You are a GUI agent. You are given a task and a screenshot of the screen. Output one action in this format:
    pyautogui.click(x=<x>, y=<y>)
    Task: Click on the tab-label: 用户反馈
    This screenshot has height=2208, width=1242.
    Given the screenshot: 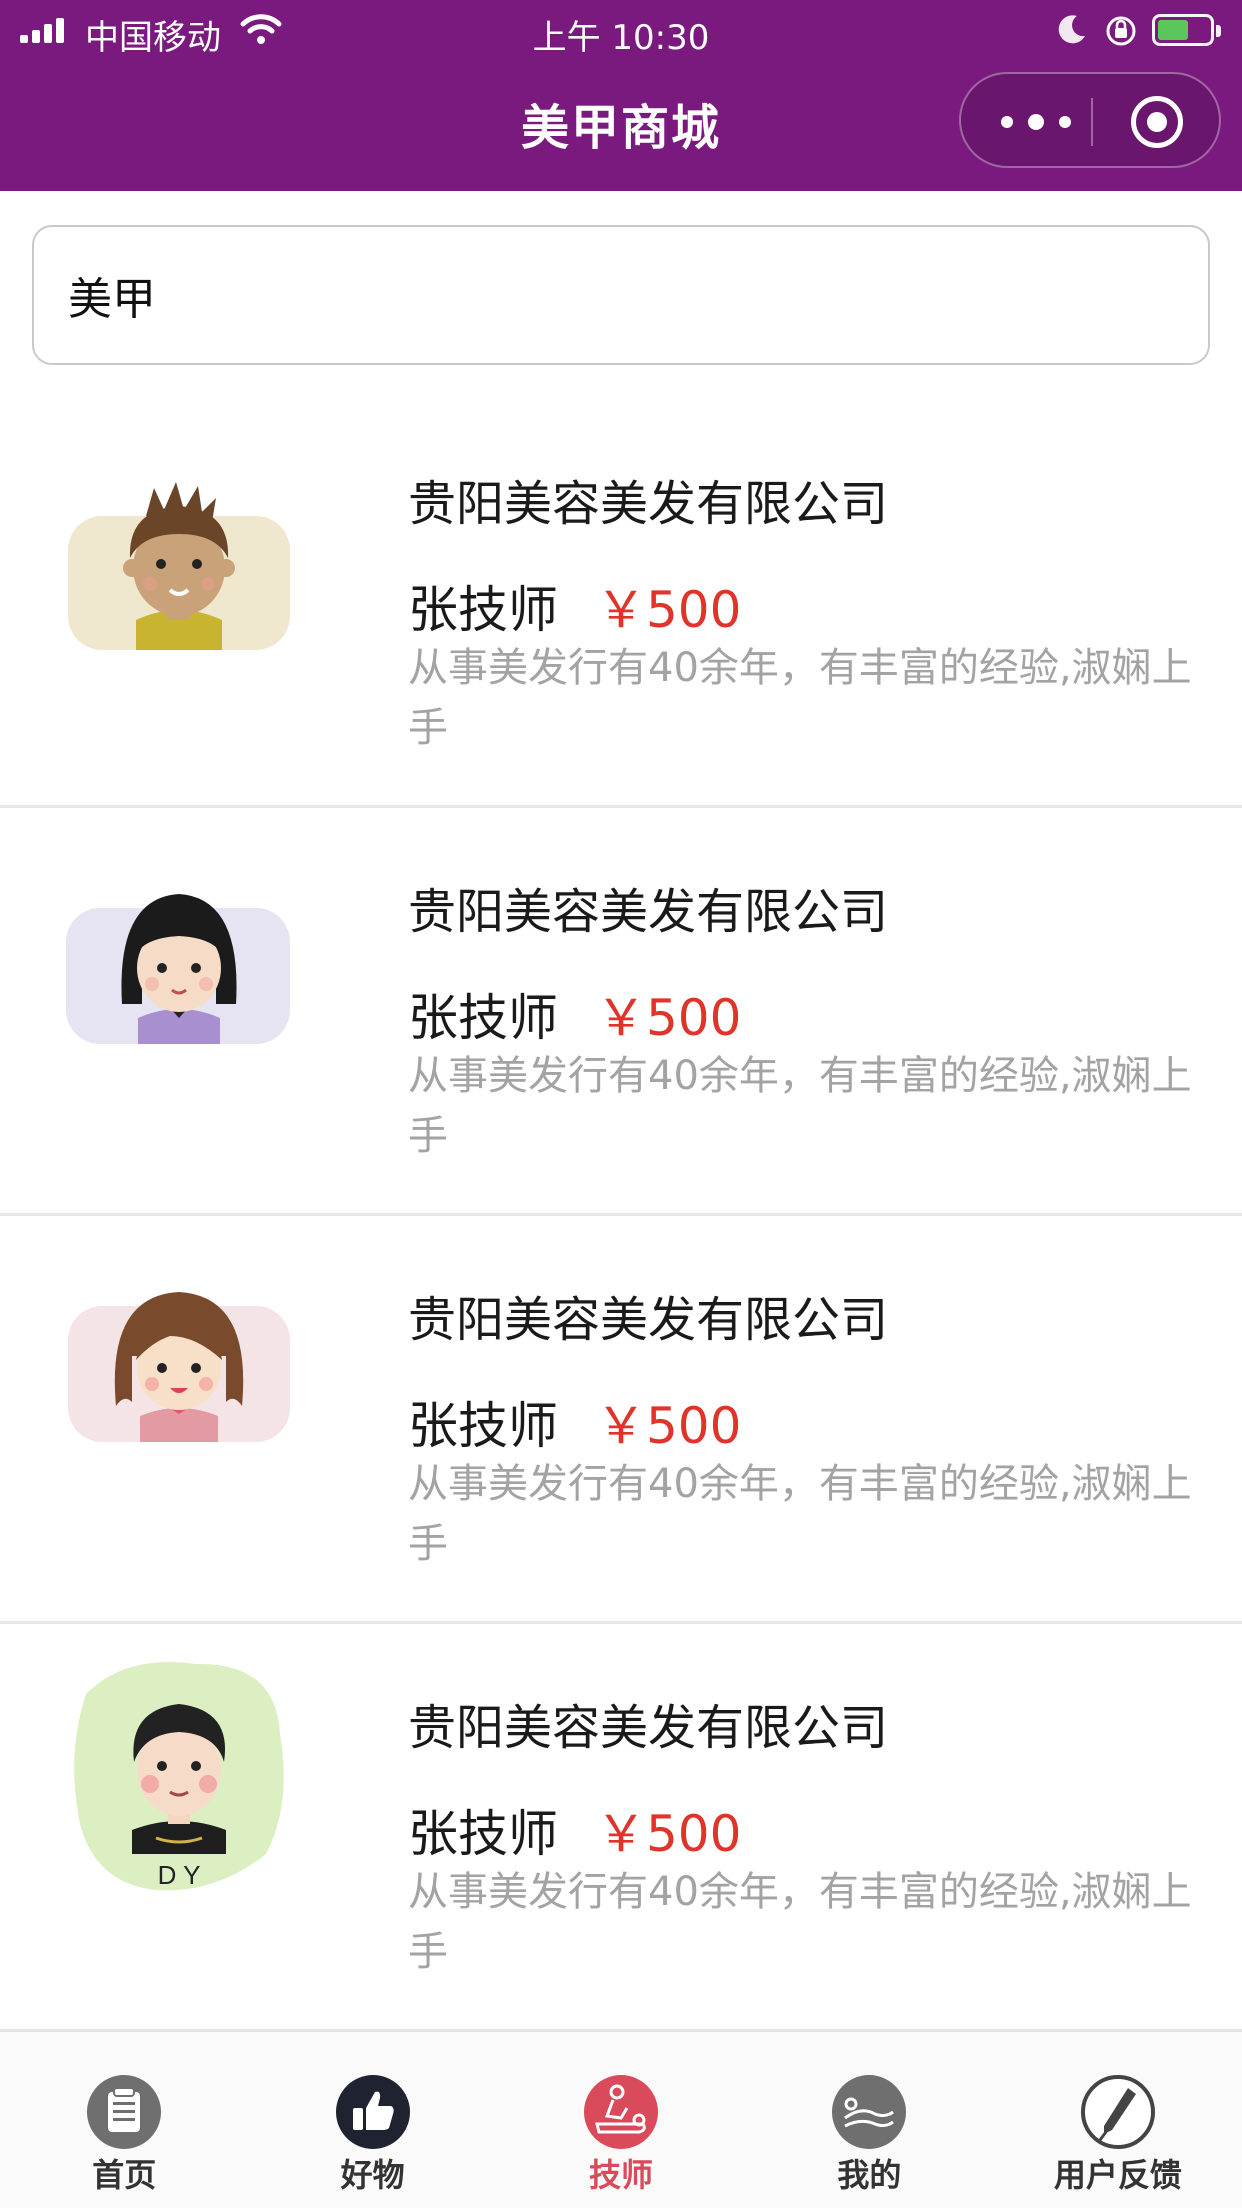 What is the action you would take?
    pyautogui.click(x=1117, y=2175)
    